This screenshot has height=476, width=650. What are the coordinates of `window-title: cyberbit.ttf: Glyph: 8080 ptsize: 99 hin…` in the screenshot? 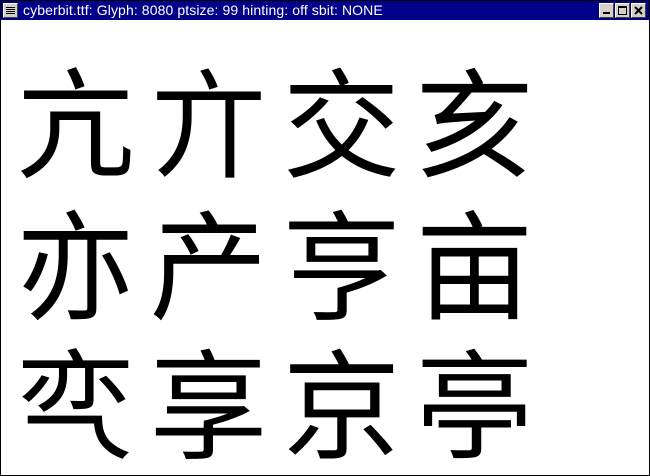 It's located at (203, 10).